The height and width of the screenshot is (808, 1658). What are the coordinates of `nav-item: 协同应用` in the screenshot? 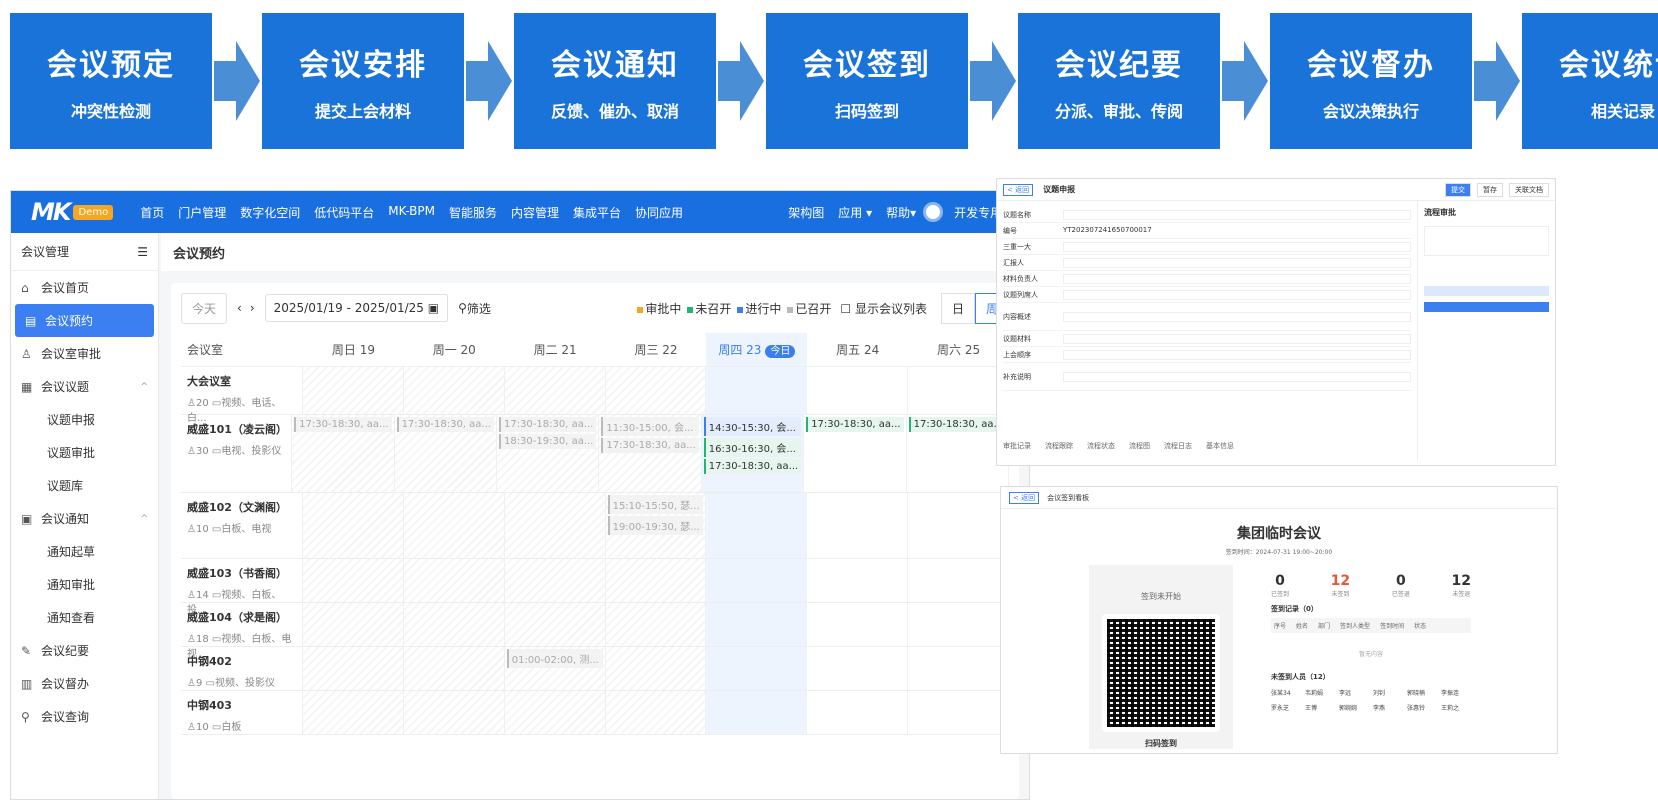 It's located at (659, 212).